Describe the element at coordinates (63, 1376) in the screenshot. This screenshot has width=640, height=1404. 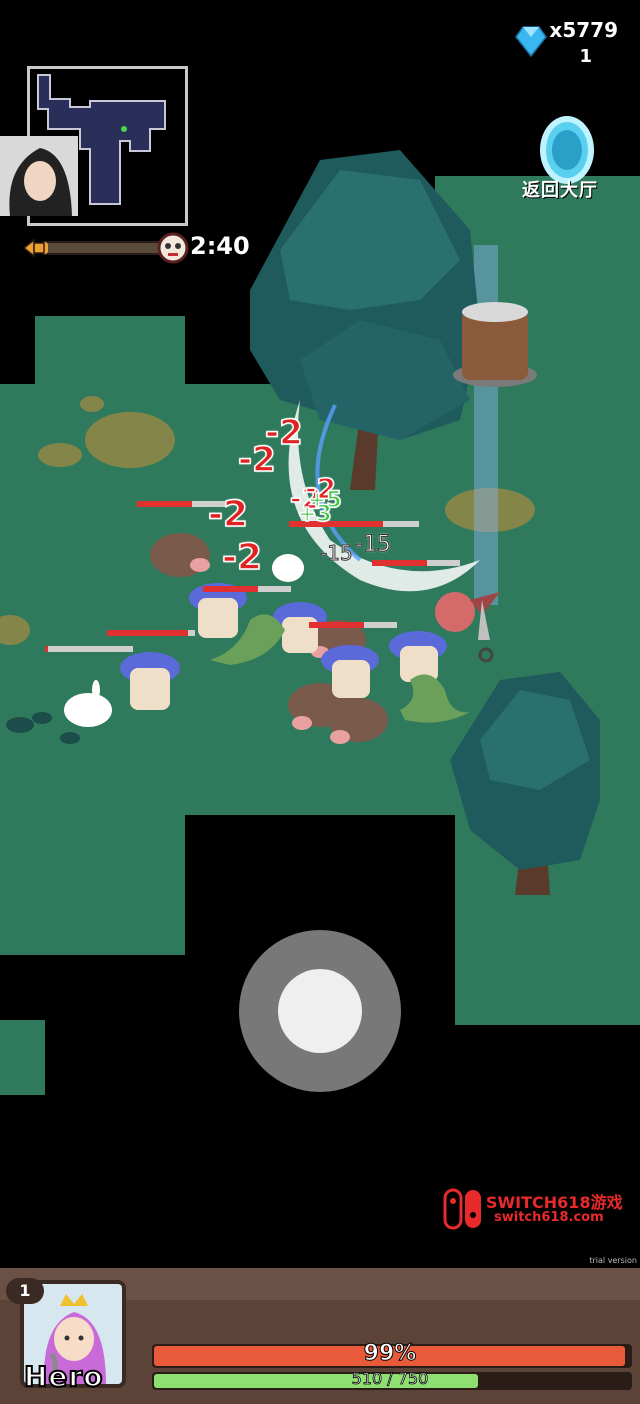
I see `hero-name: Hero` at that location.